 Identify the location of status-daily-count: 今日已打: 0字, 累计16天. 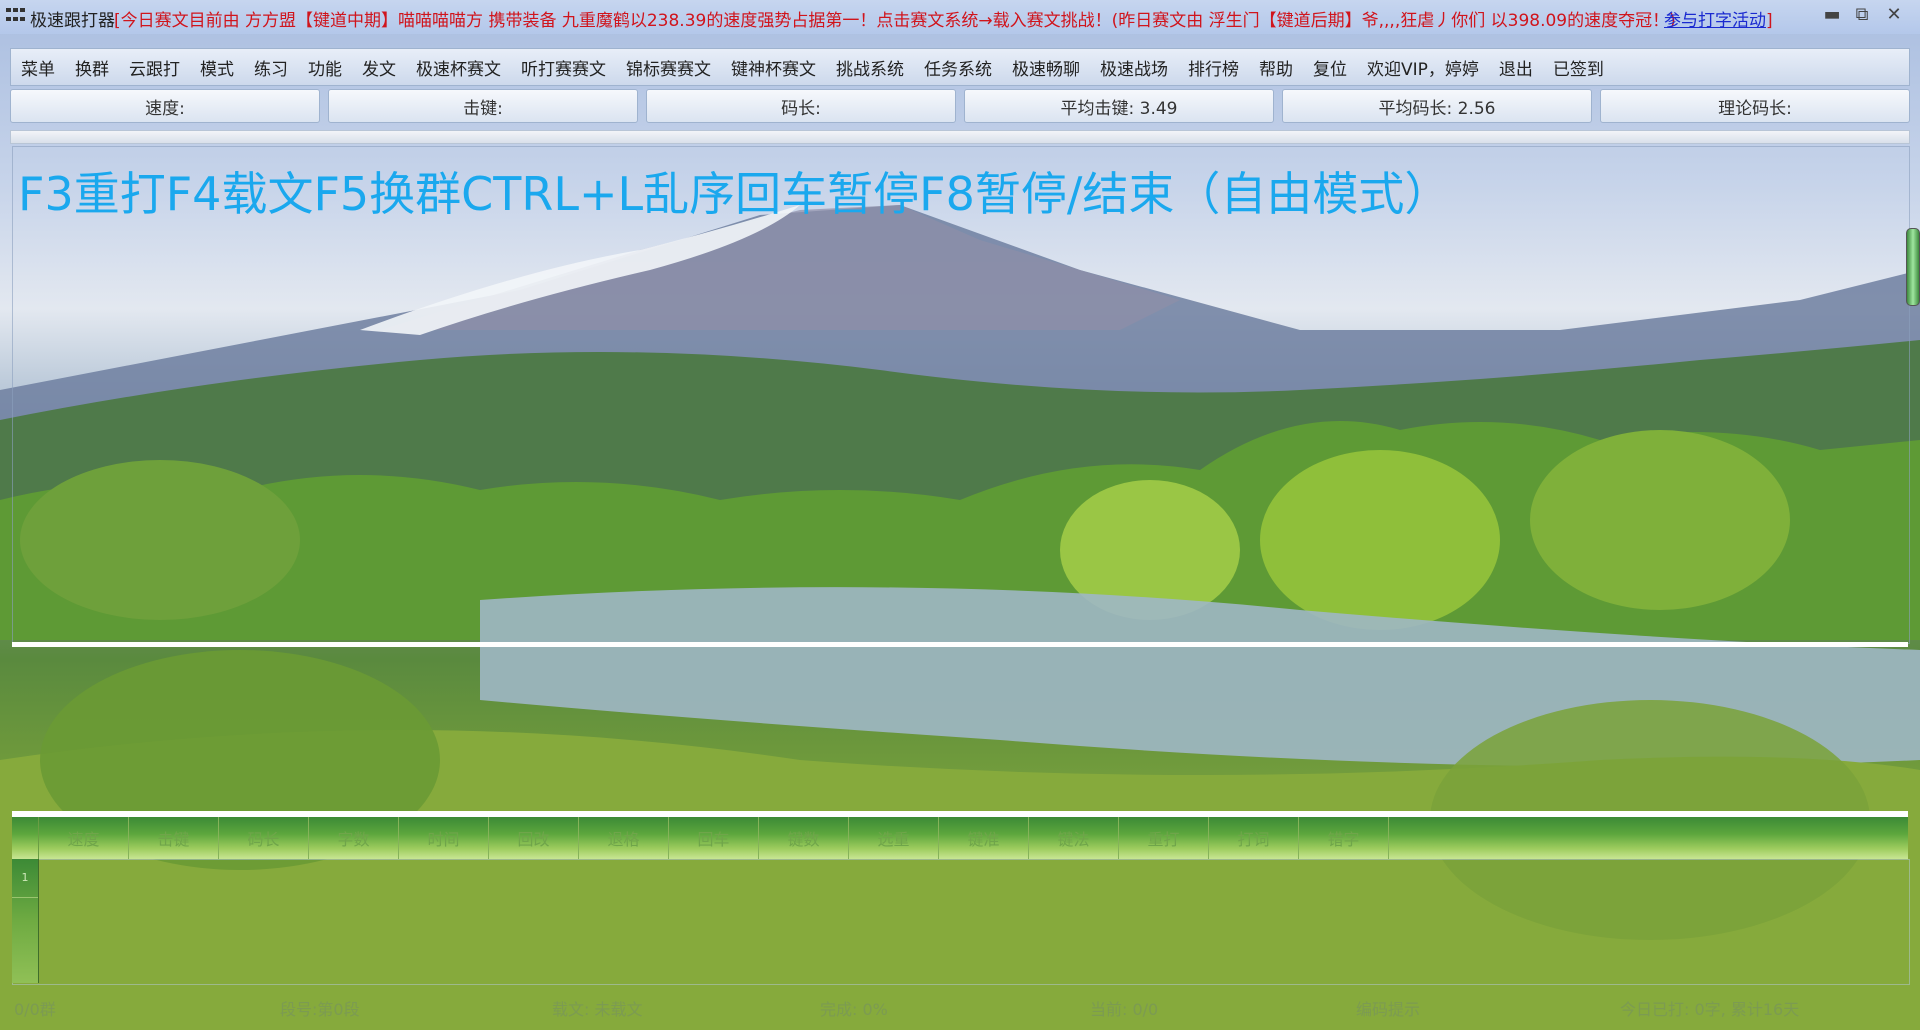
(1710, 1009).